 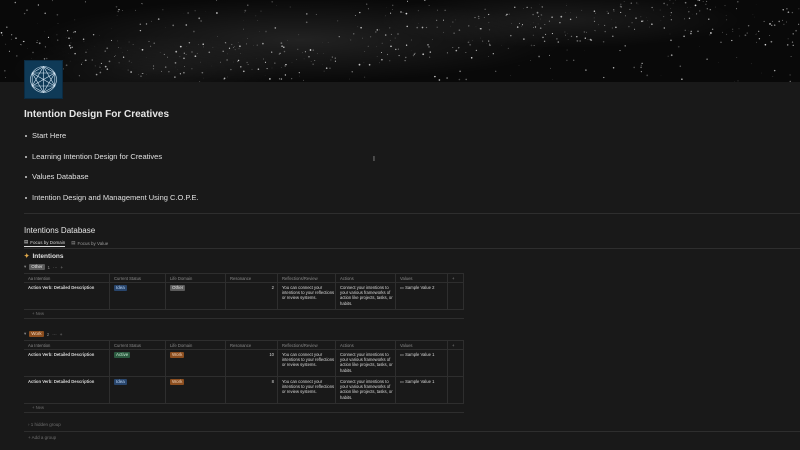 I want to click on link-learning: Learning Intention Design for Creatives, so click(x=111, y=160).